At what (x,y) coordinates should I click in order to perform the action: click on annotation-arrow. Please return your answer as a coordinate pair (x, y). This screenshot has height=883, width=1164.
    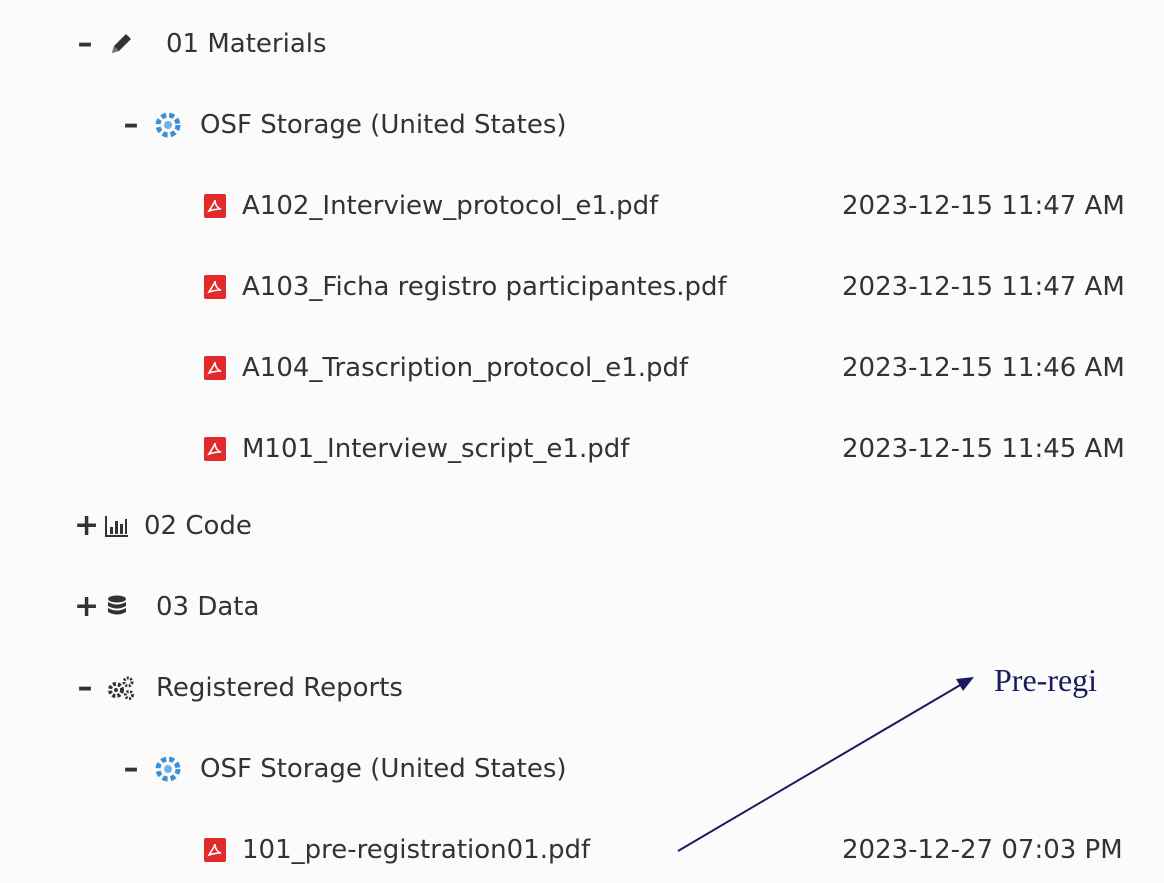
    Looking at the image, I should click on (825, 764).